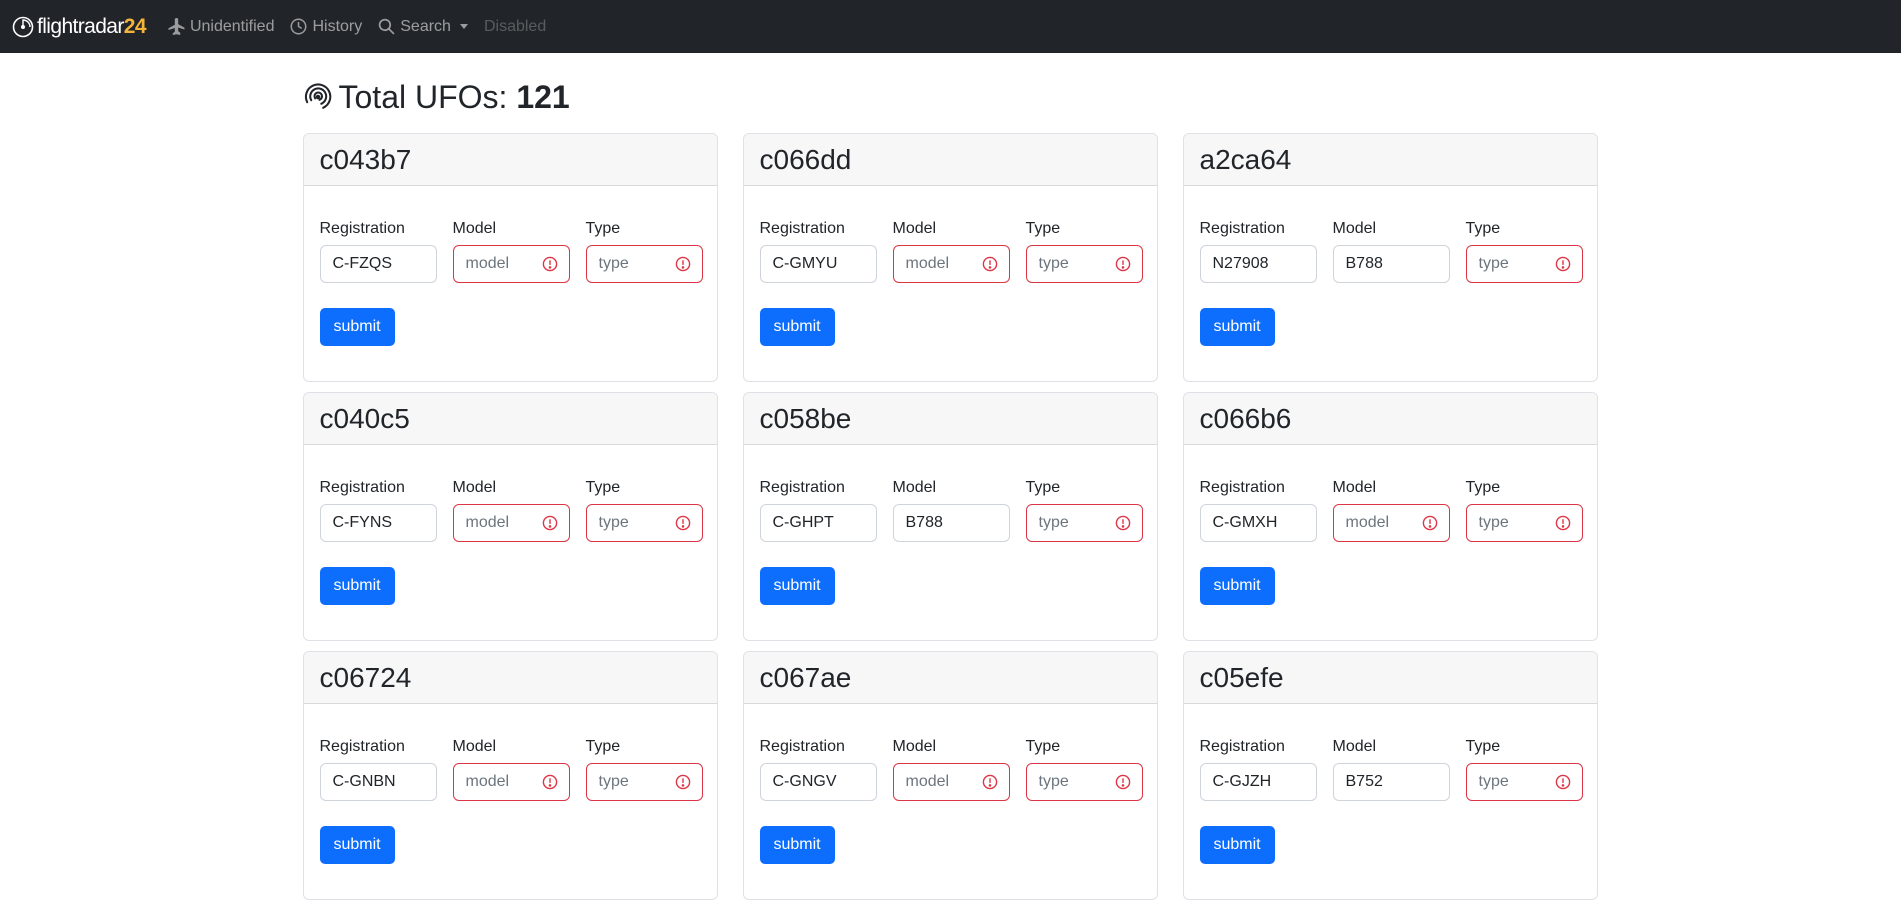 This screenshot has width=1901, height=906. I want to click on search-icon, so click(386, 26).